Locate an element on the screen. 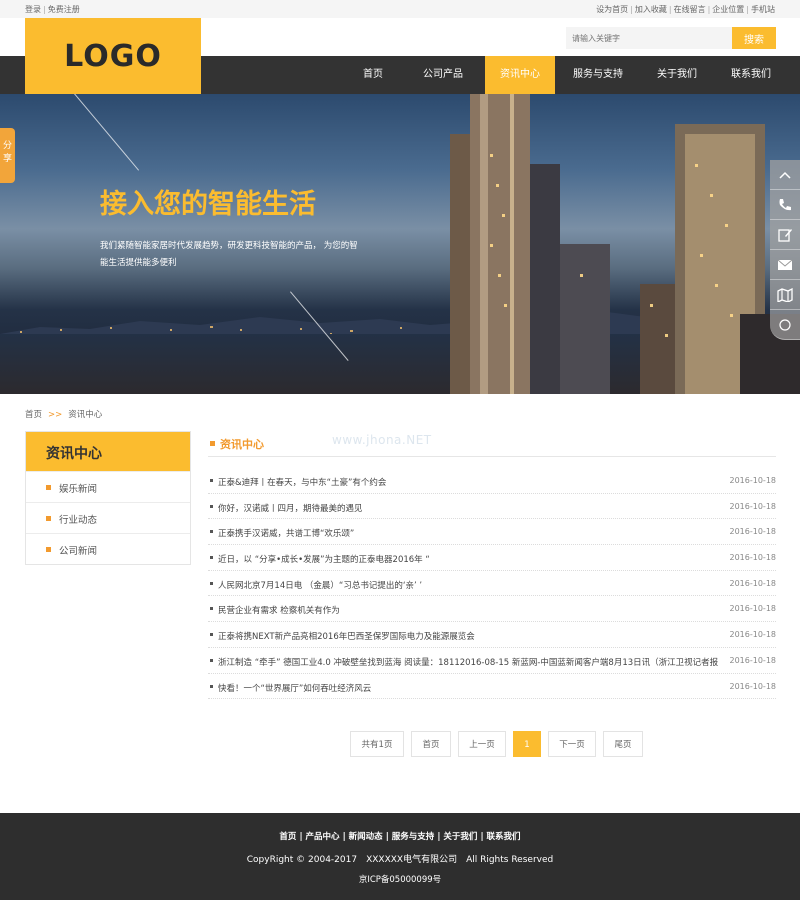 Image resolution: width=800 pixels, height=900 pixels. news-item: 人民网北京7月14日电 （金晨）“习总书记提出的‘亲’ ’ 2016-10-18 is located at coordinates (492, 584).